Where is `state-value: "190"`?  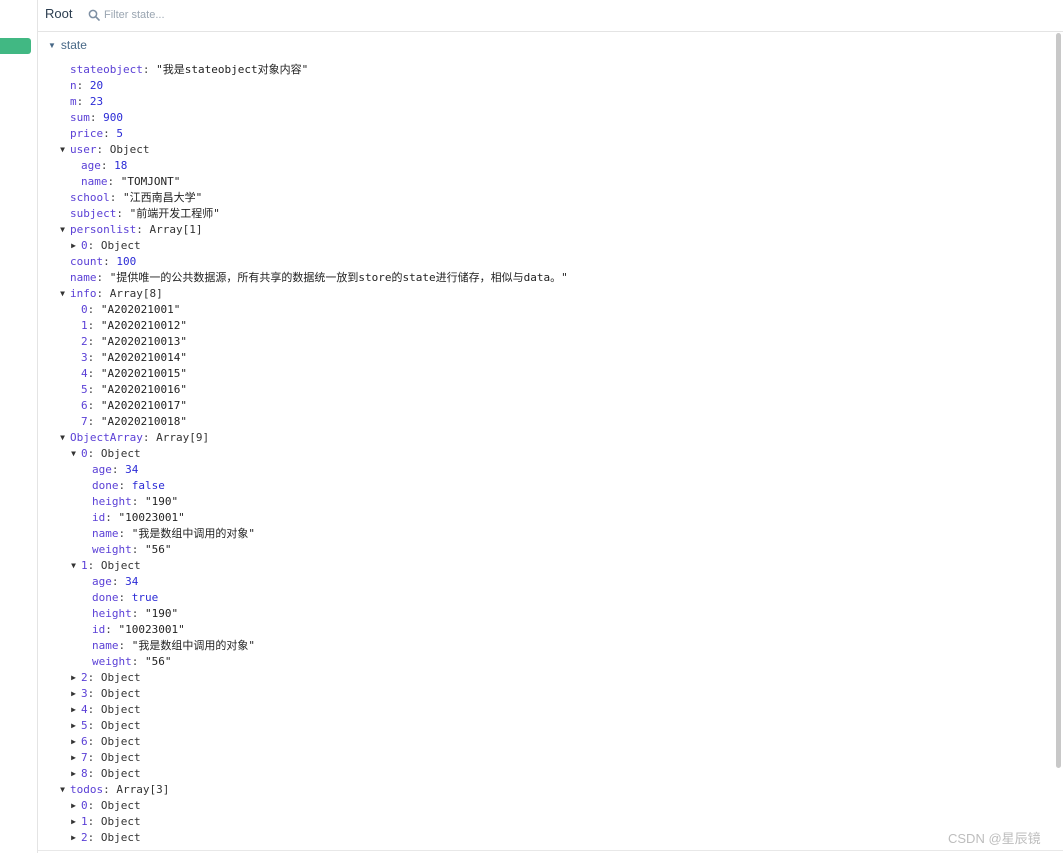
state-value: "190" is located at coordinates (162, 613).